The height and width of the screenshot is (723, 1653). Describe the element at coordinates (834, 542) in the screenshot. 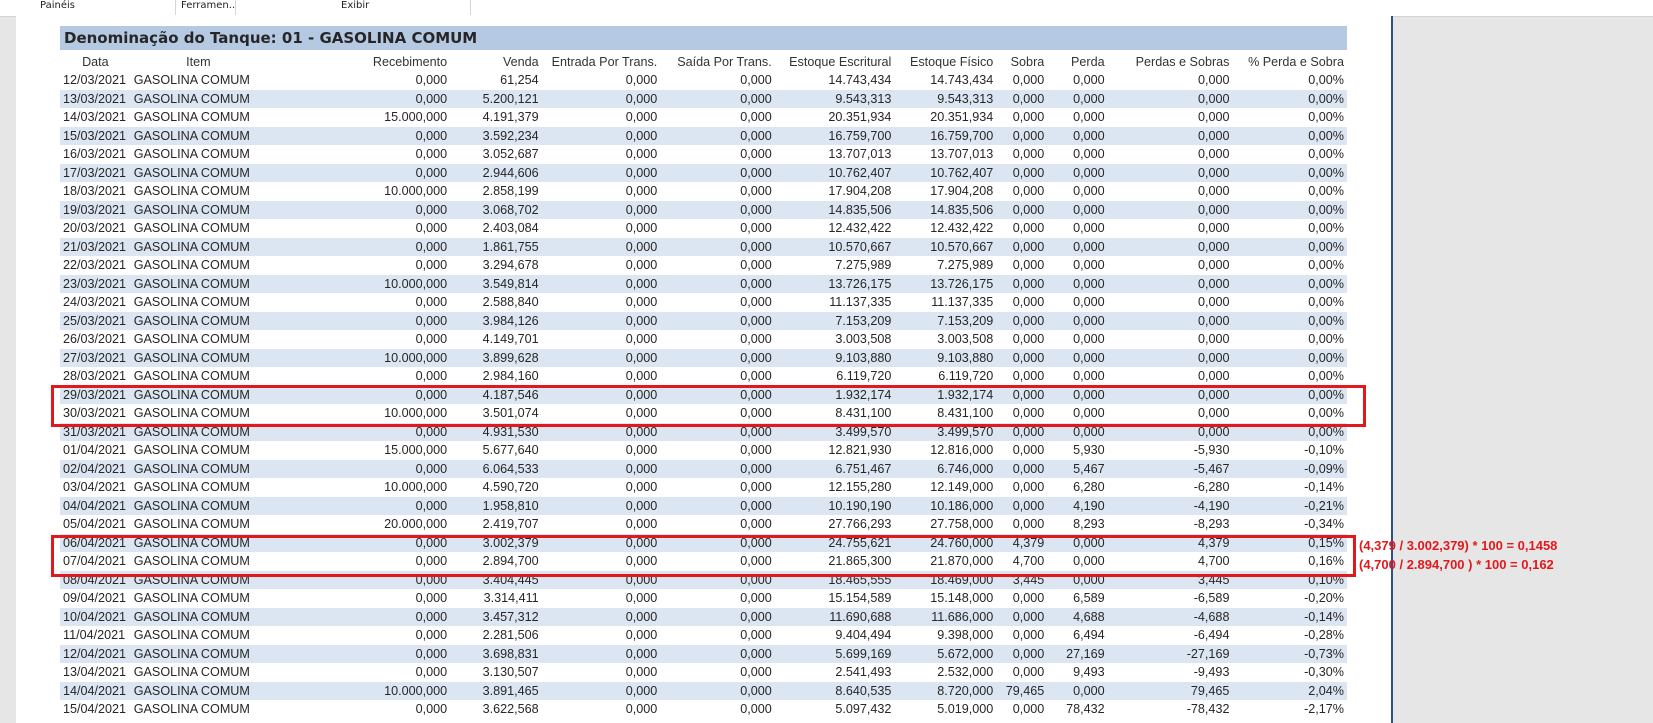

I see `cell-estoque-escritural: 24.755,621` at that location.